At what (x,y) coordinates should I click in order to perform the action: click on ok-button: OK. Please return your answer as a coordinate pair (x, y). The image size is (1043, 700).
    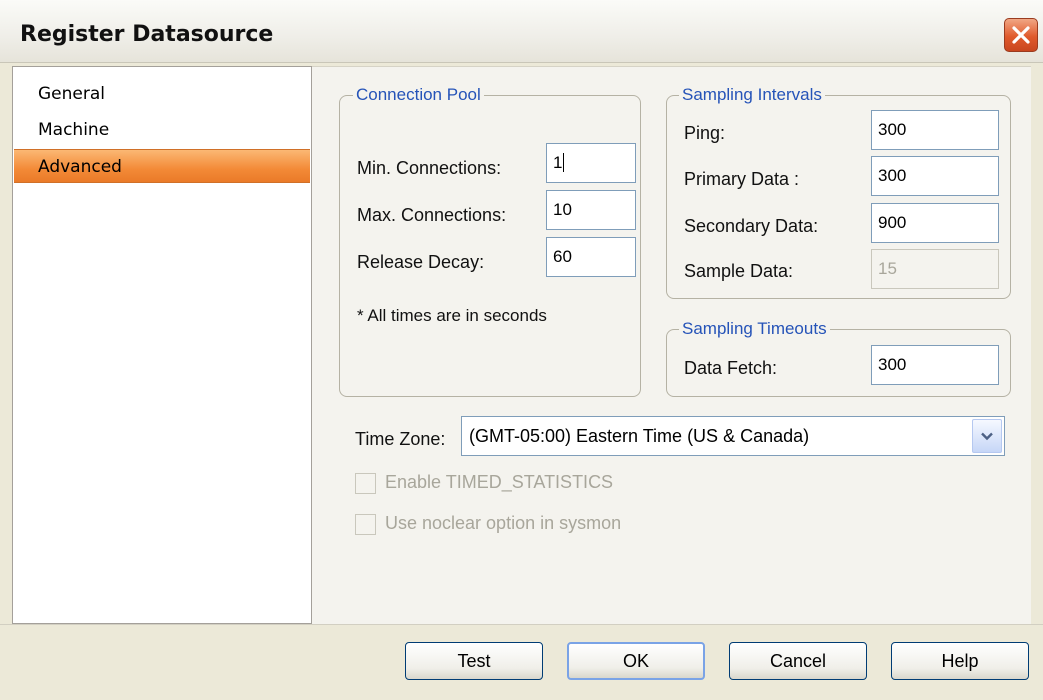
    Looking at the image, I should click on (636, 661).